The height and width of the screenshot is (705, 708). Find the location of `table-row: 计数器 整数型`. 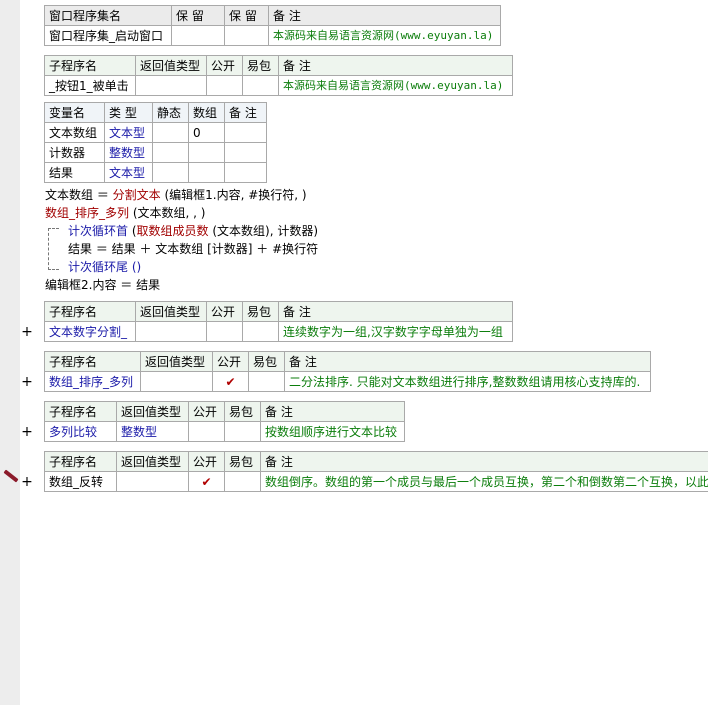

table-row: 计数器 整数型 is located at coordinates (155, 152).